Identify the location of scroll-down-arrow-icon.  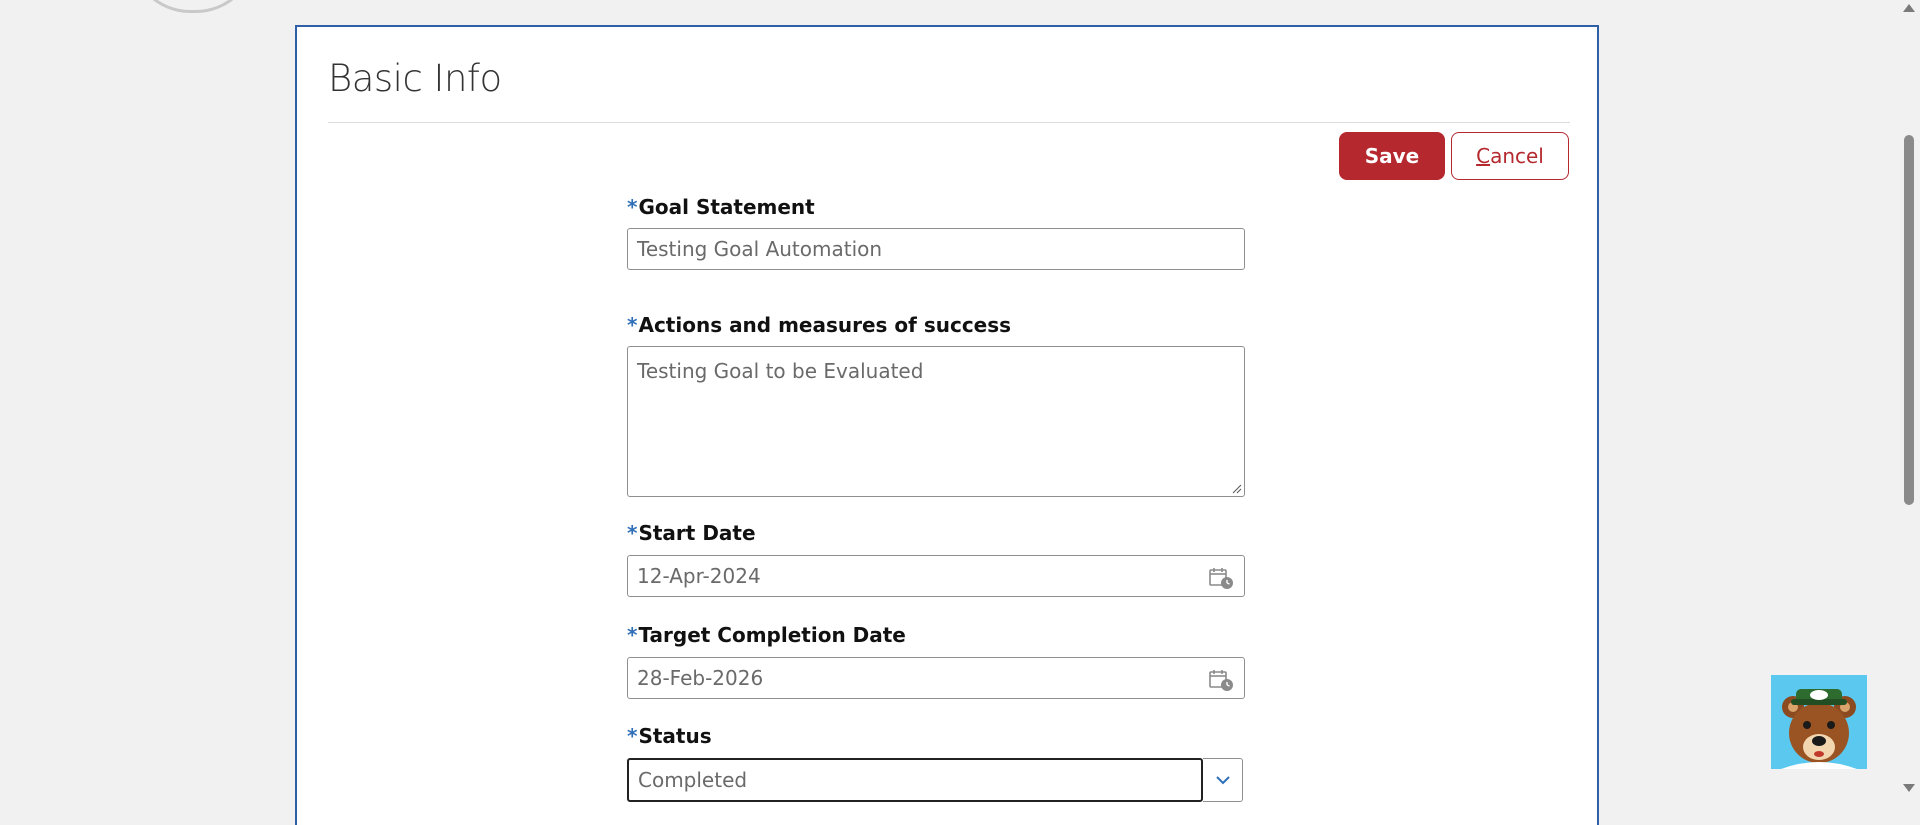
(1909, 788).